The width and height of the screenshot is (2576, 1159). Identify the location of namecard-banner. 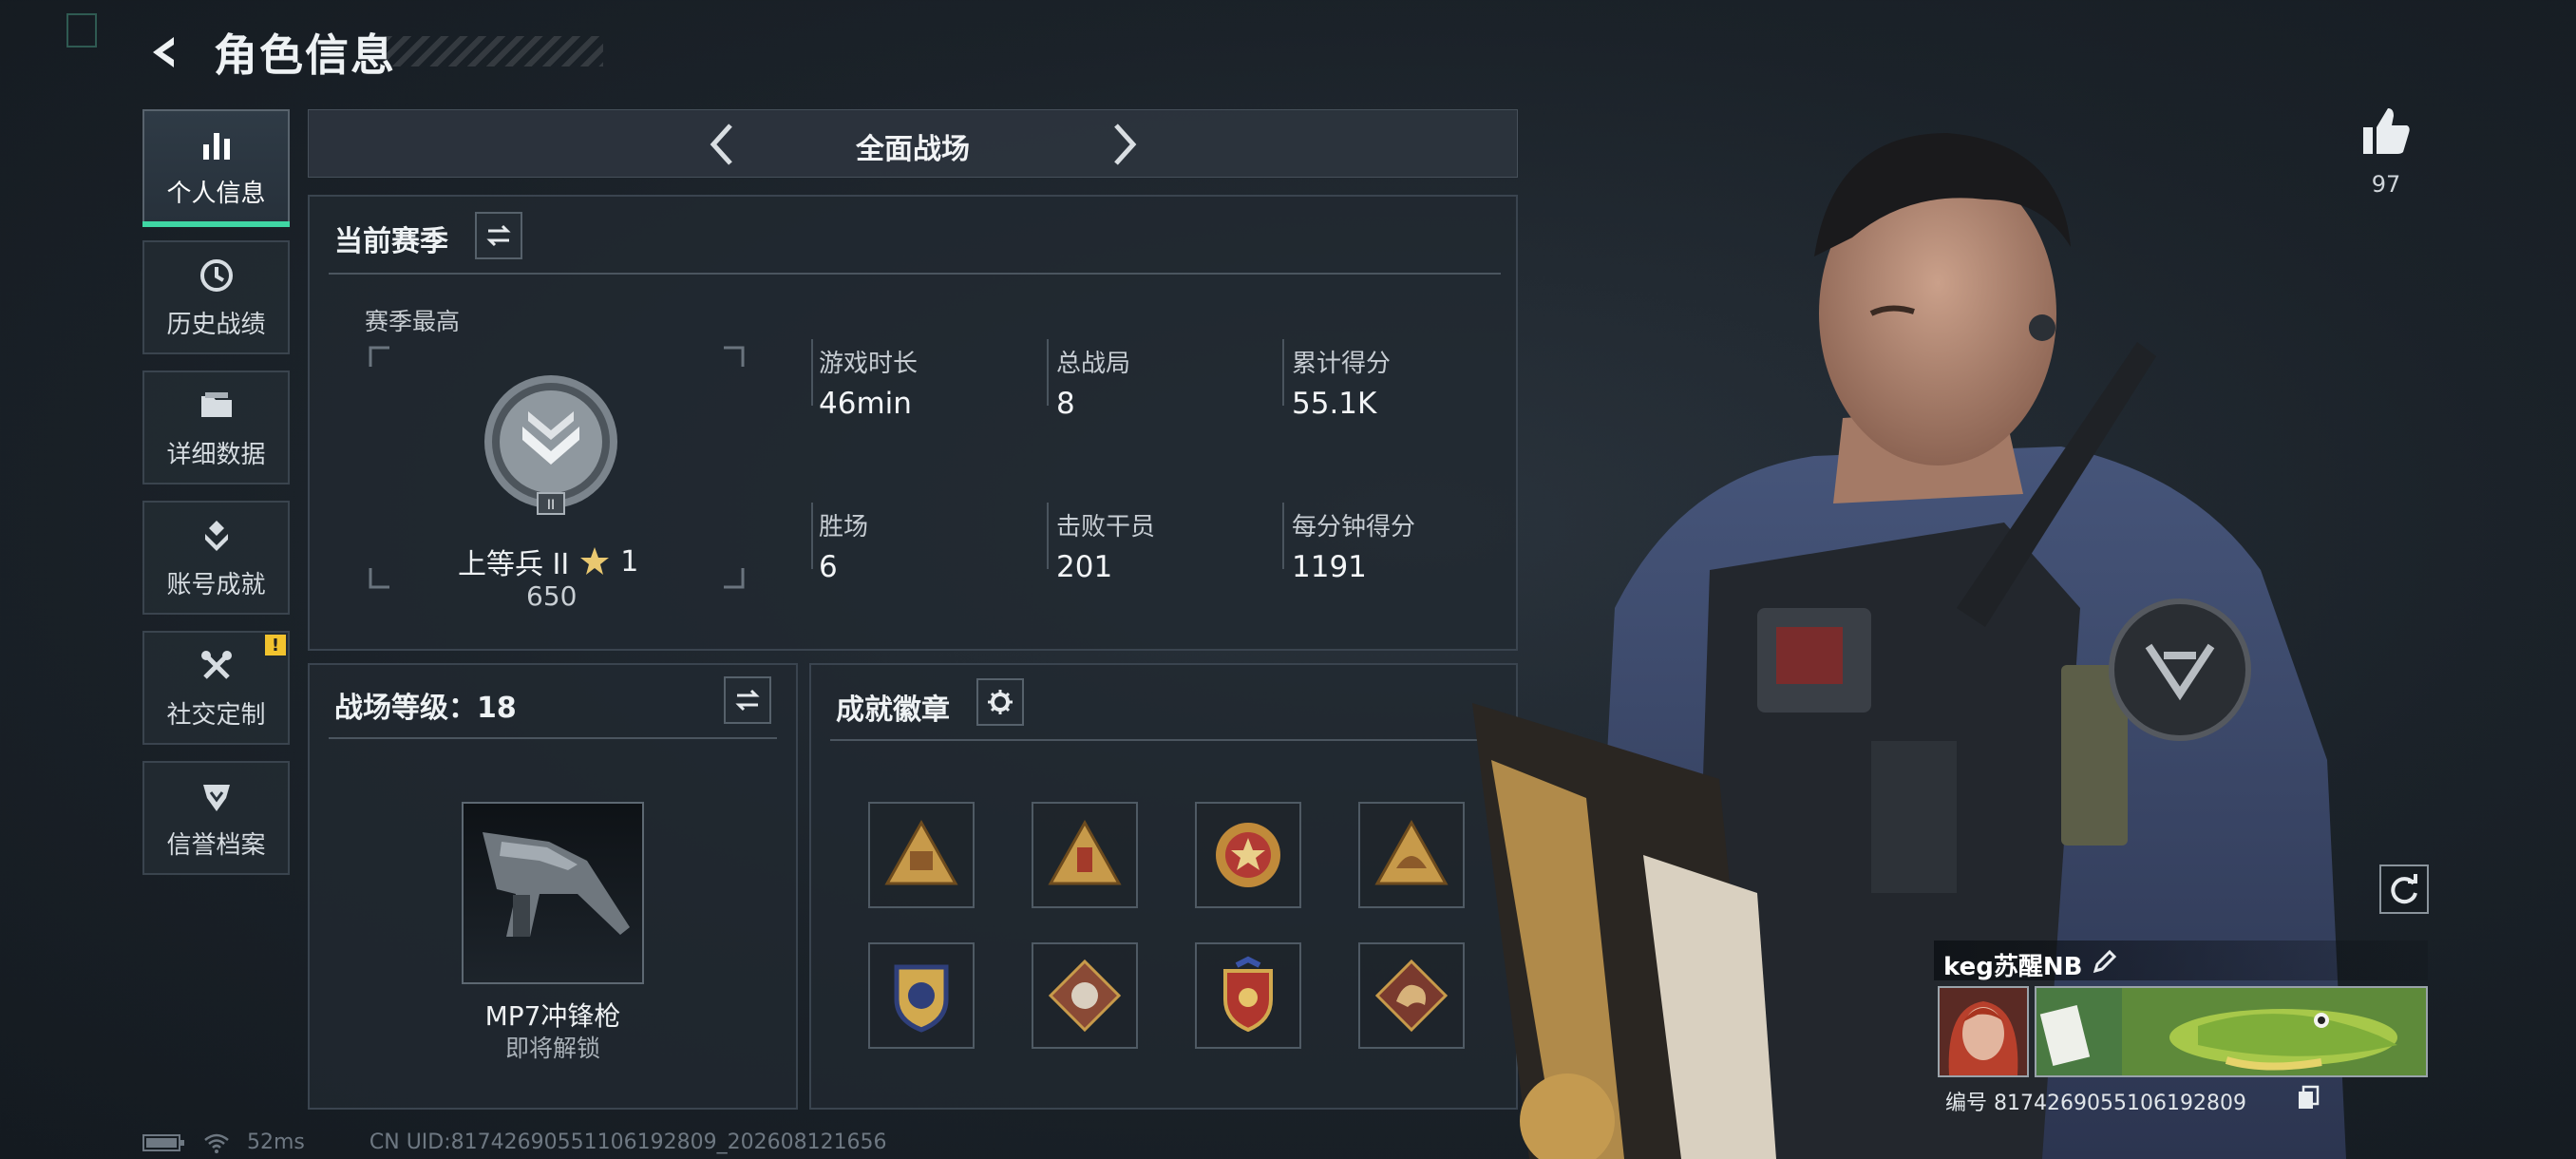
(2231, 1031).